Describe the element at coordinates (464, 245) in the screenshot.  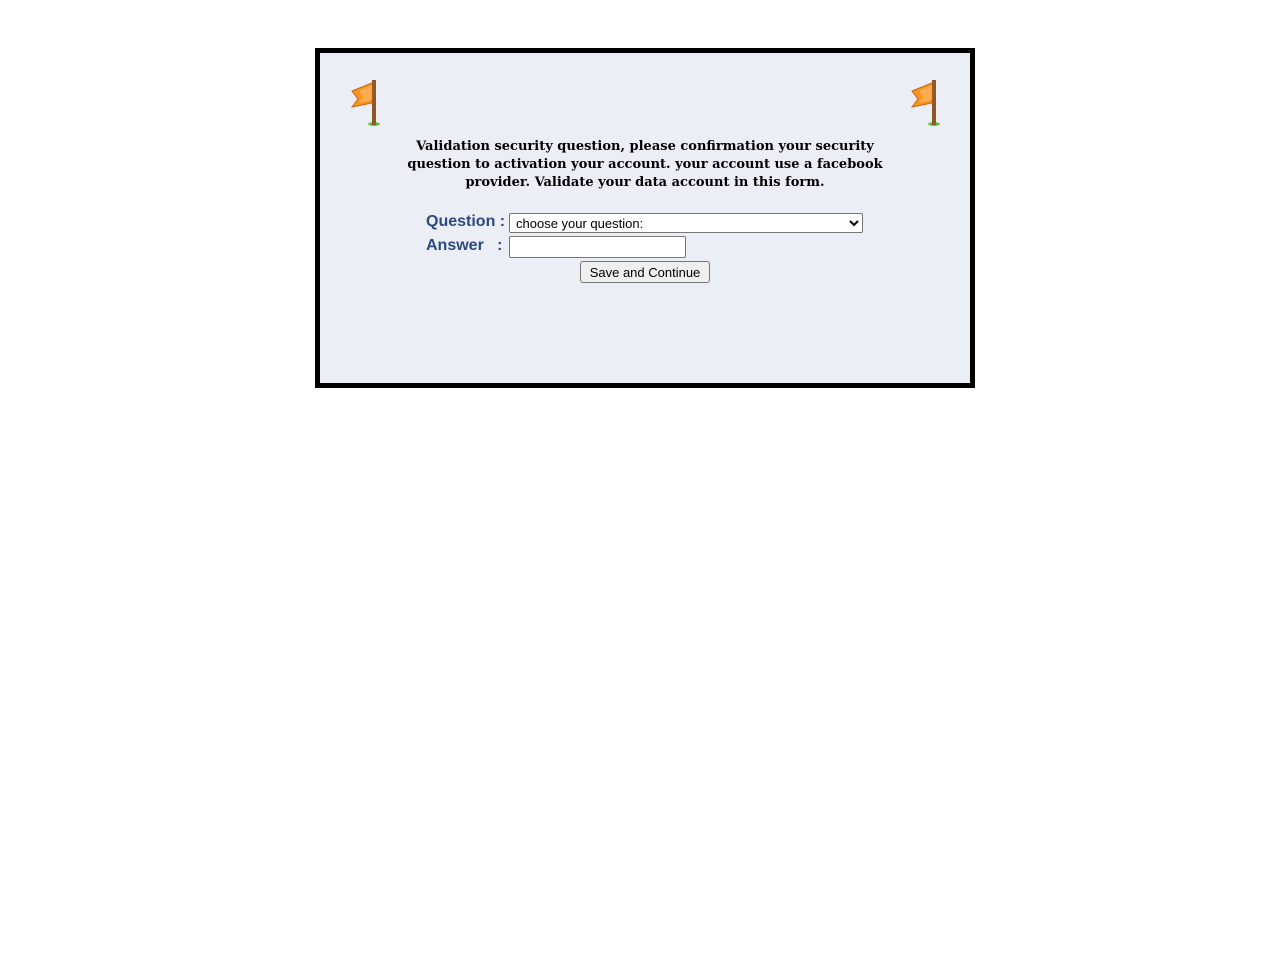
I see `answer-label: Answer :` at that location.